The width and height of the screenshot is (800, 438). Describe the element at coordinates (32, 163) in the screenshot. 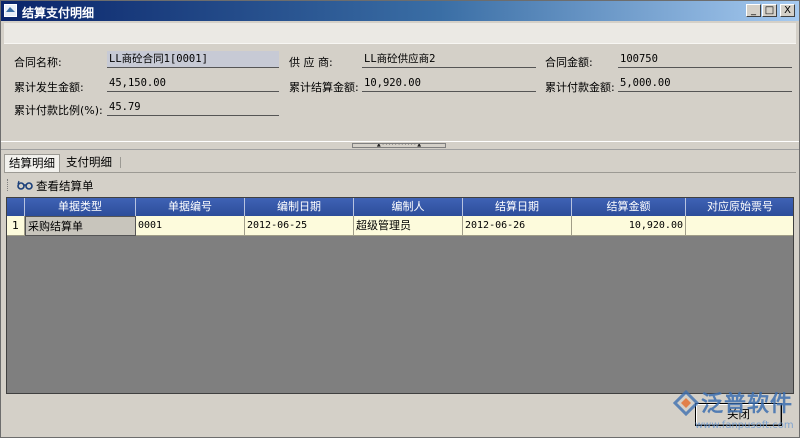

I see `tab-settlement-detail: 结算明细` at that location.